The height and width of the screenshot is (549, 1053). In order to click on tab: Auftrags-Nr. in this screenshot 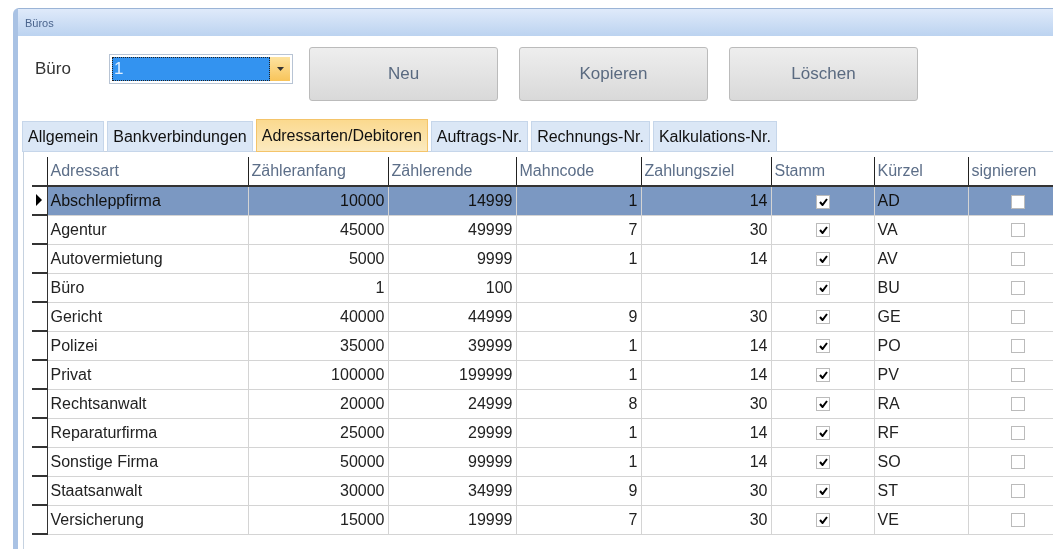, I will do `click(479, 136)`.